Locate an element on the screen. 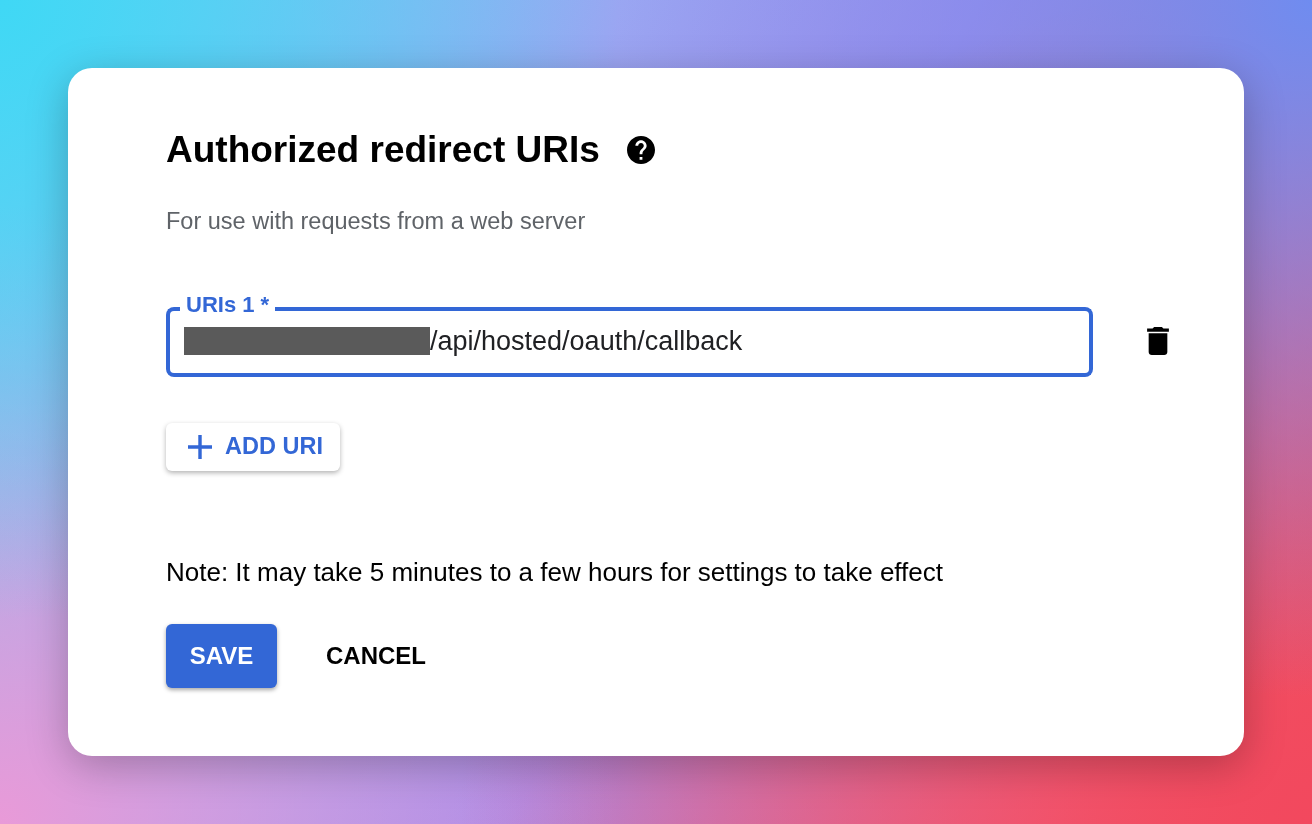 The height and width of the screenshot is (824, 1312). cancel-button: CANCEL is located at coordinates (376, 656).